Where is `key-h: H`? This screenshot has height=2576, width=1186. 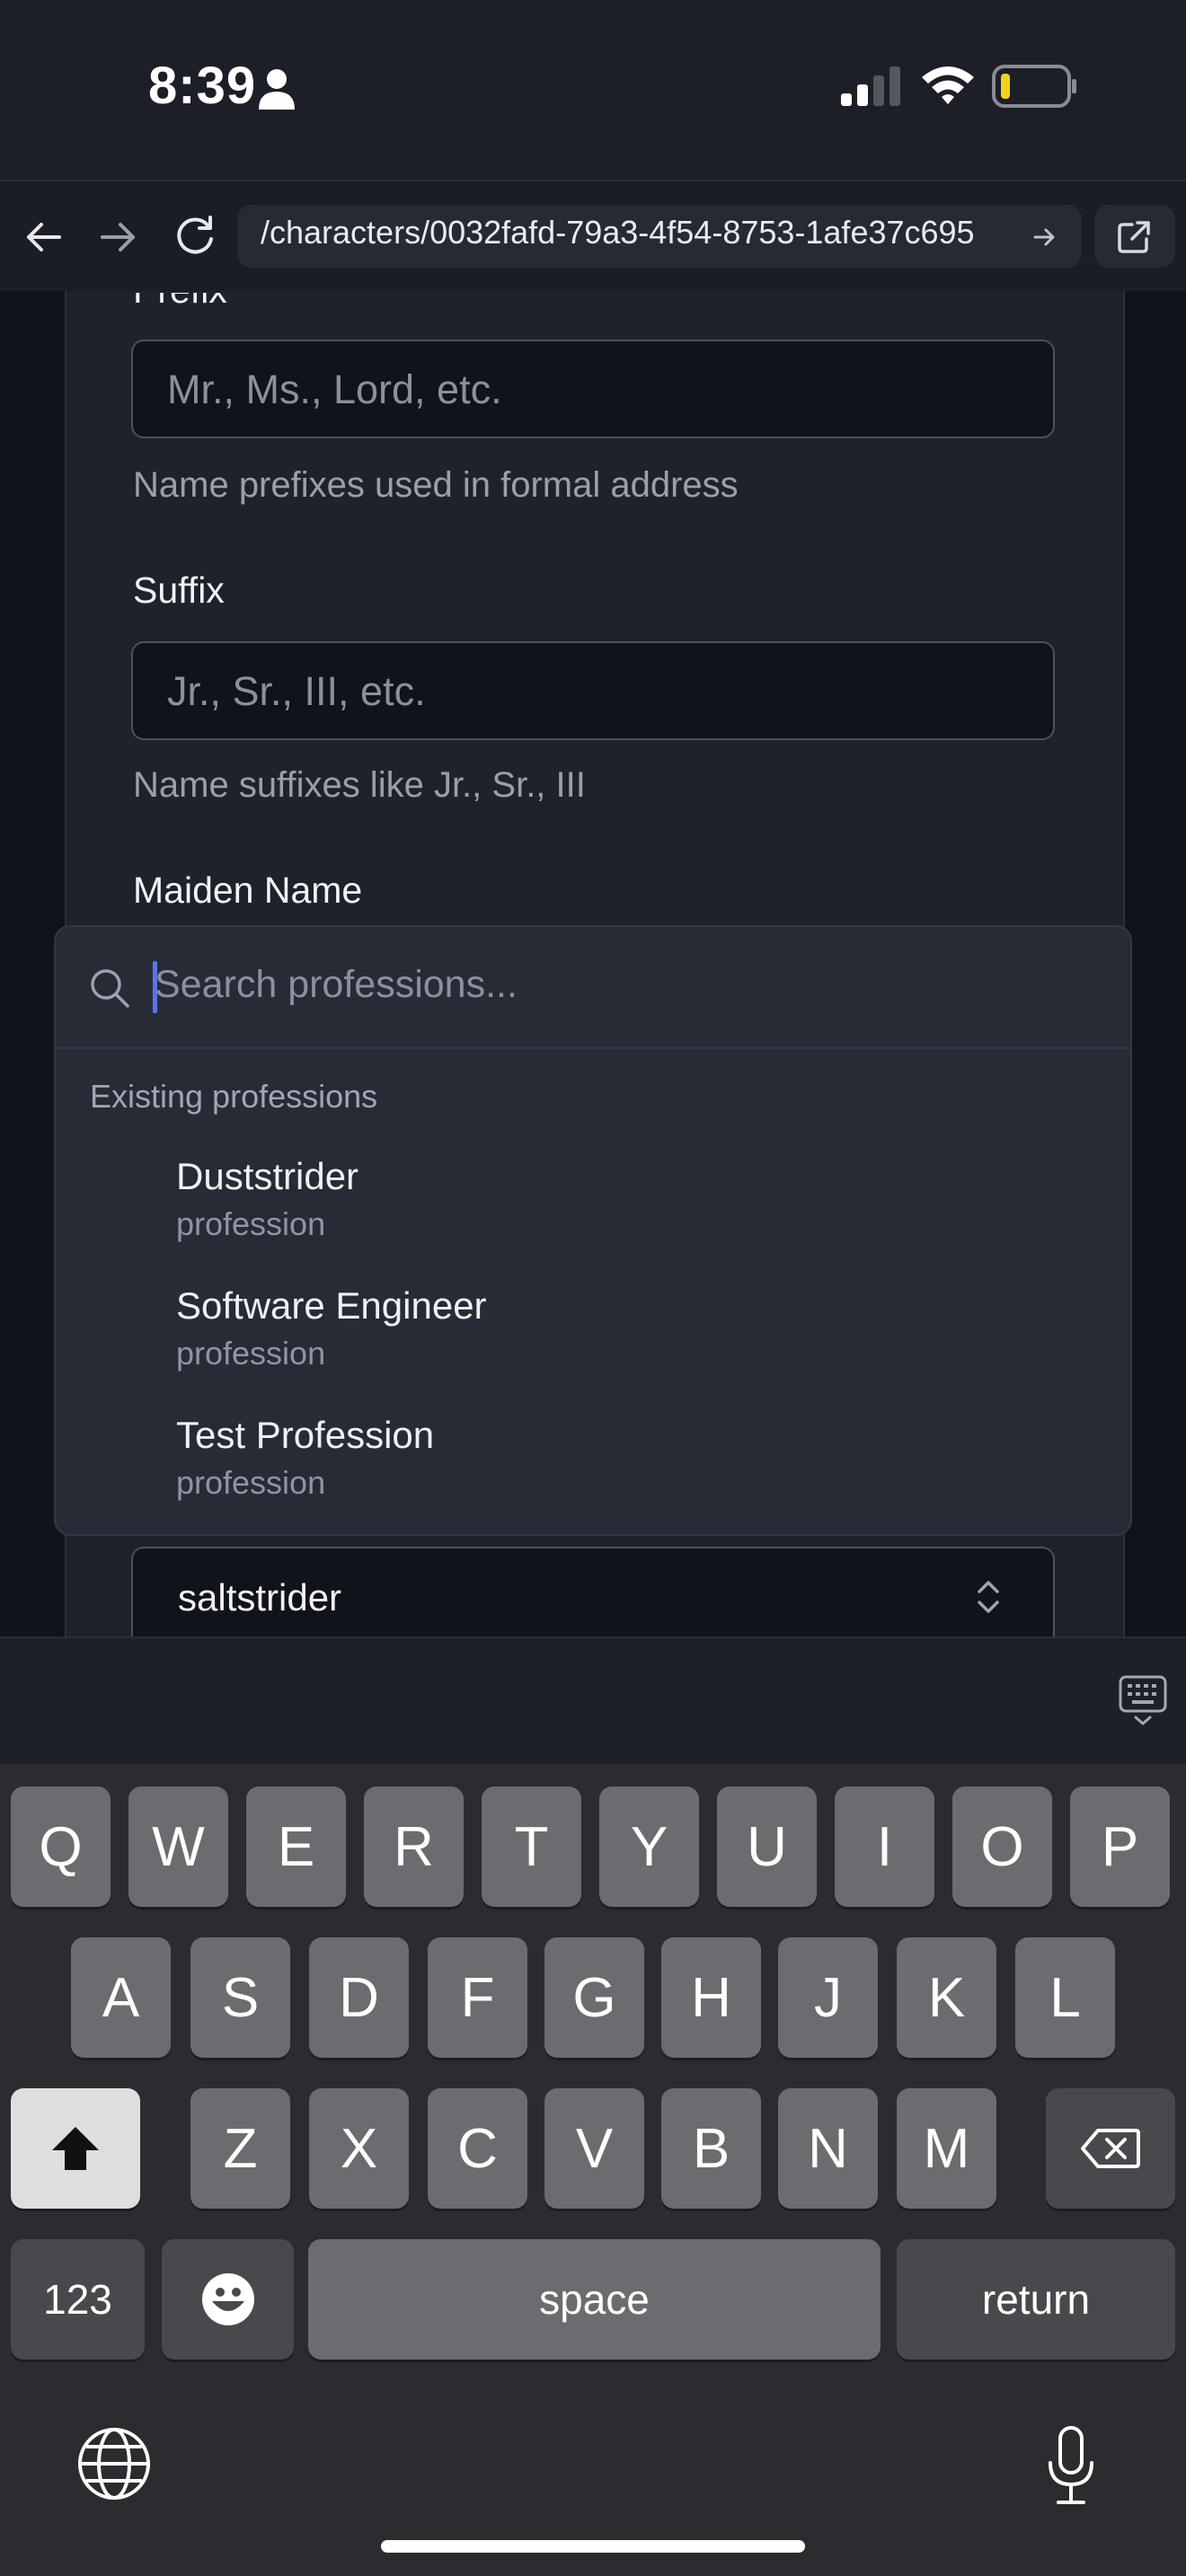 key-h: H is located at coordinates (711, 1998).